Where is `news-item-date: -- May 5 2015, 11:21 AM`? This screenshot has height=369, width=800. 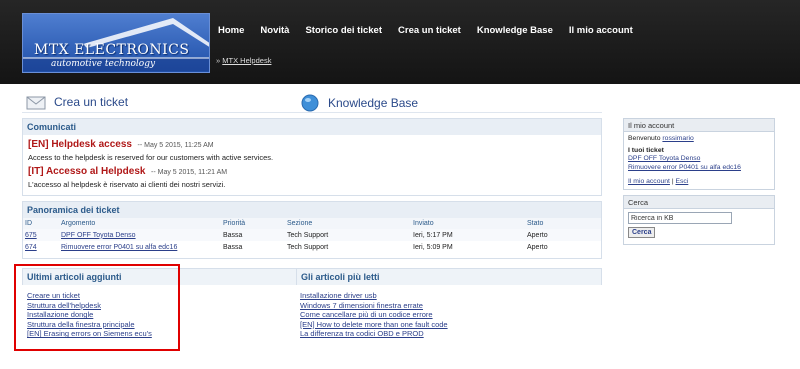
news-item-date: -- May 5 2015, 11:21 AM is located at coordinates (189, 172).